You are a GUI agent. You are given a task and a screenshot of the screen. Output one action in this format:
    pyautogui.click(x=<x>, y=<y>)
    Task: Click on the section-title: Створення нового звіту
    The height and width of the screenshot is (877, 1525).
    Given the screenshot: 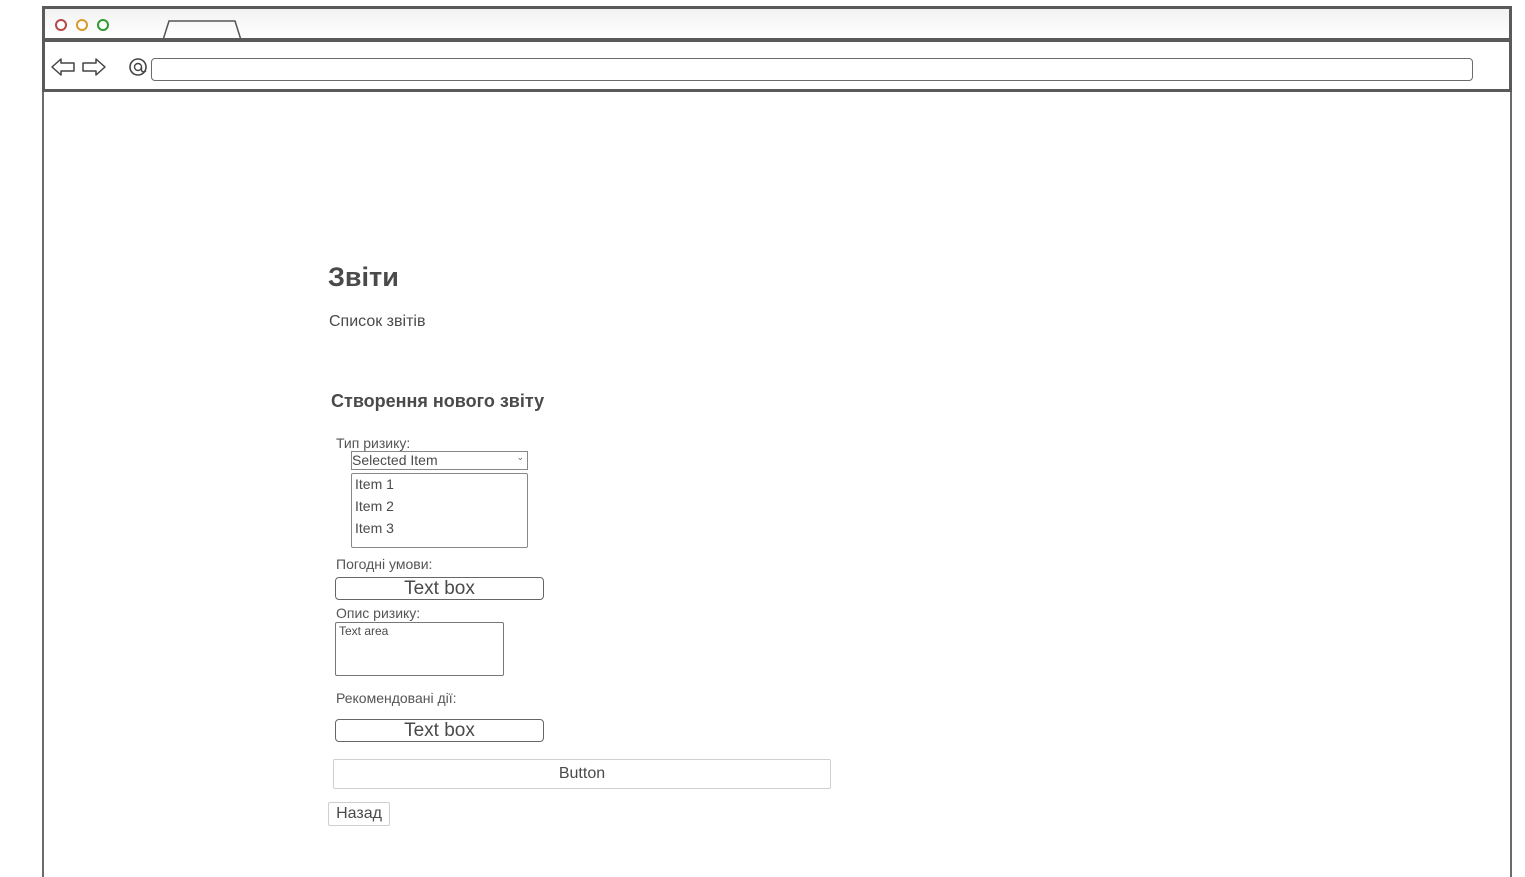 What is the action you would take?
    pyautogui.click(x=438, y=401)
    